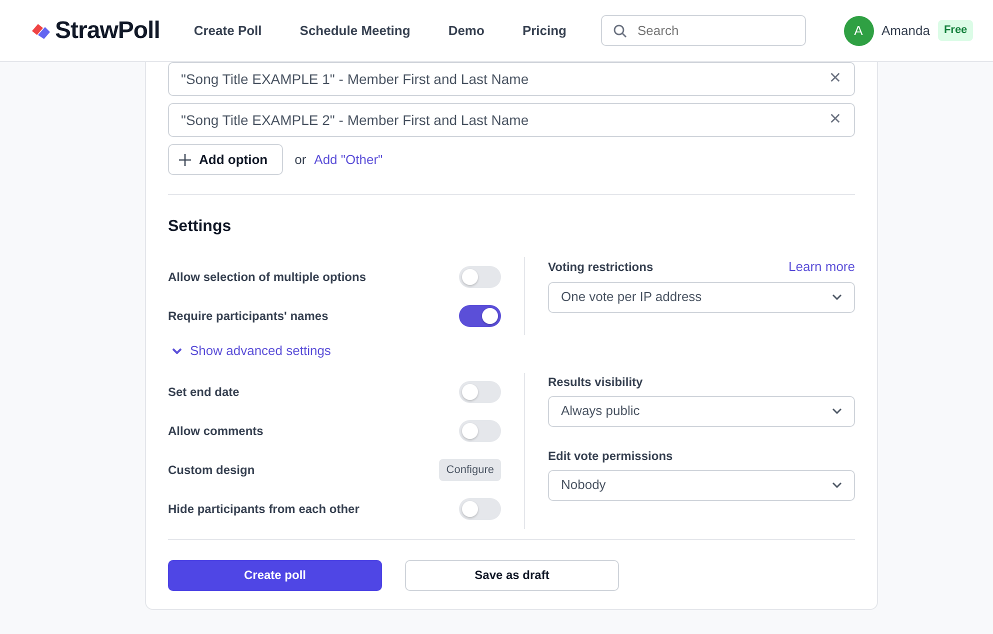  I want to click on advanced-settings-link: Show advanced settings, so click(251, 350).